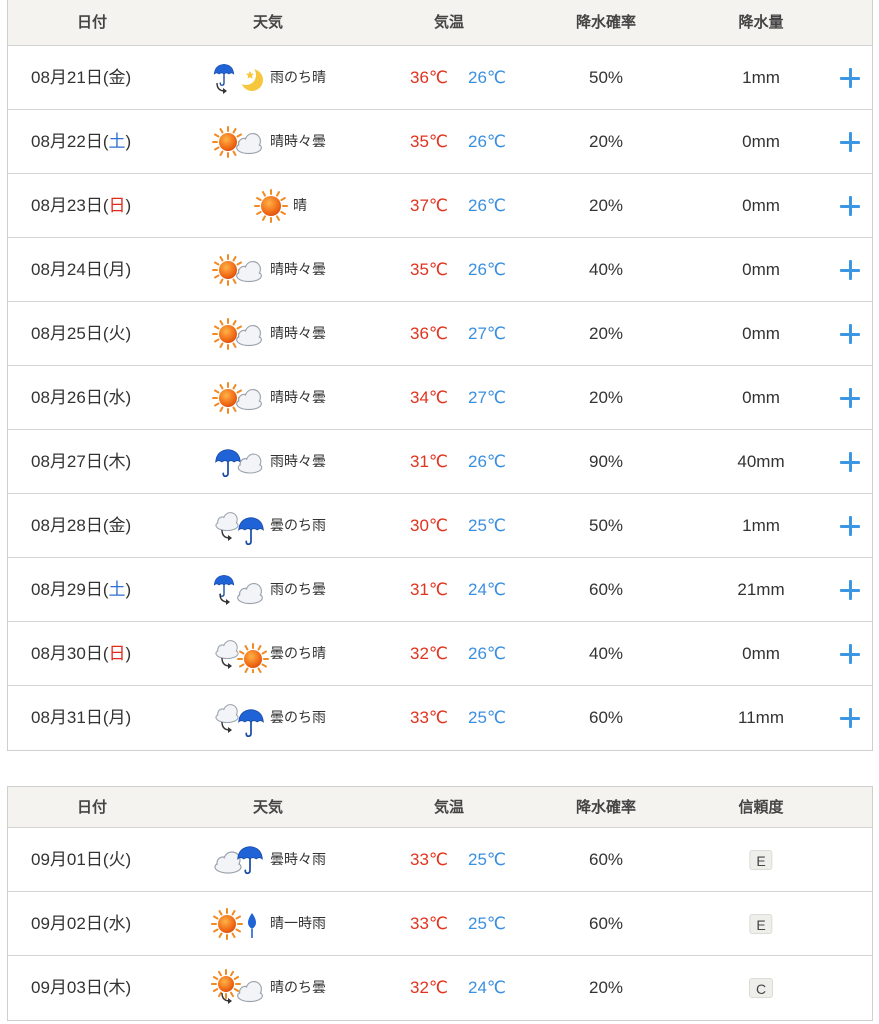 This screenshot has width=879, height=1024. I want to click on precip-probability: 20%, so click(606, 397).